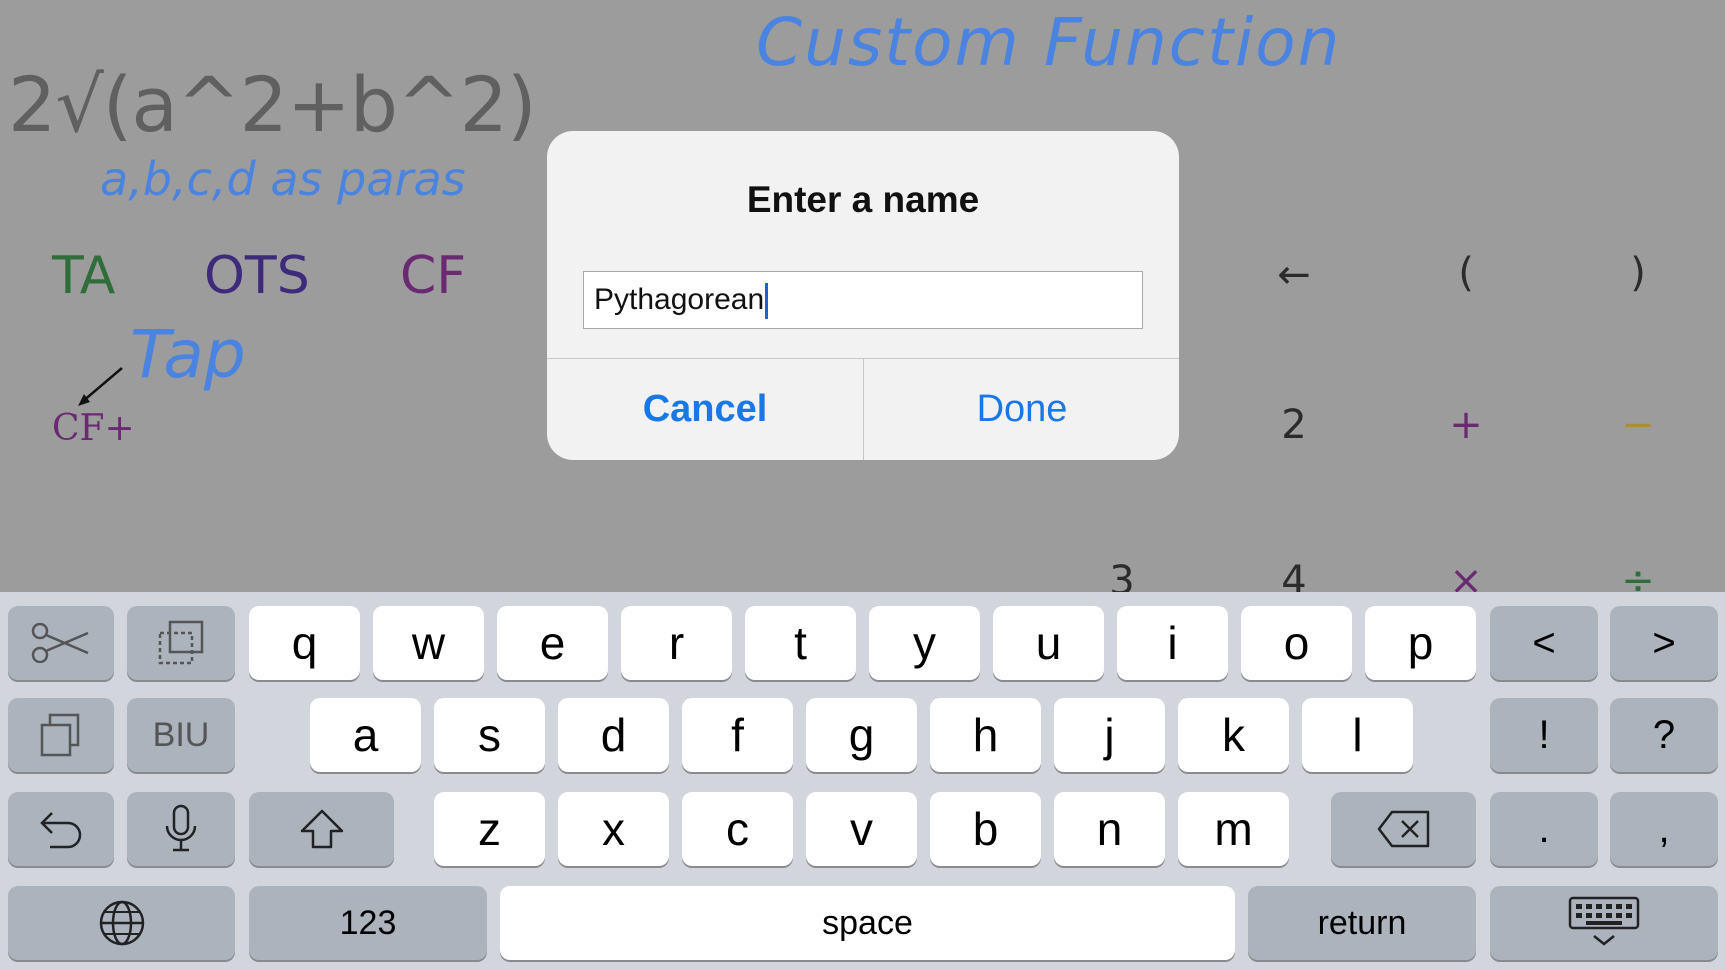 The height and width of the screenshot is (970, 1725). I want to click on cancel-button: Cancel, so click(705, 409).